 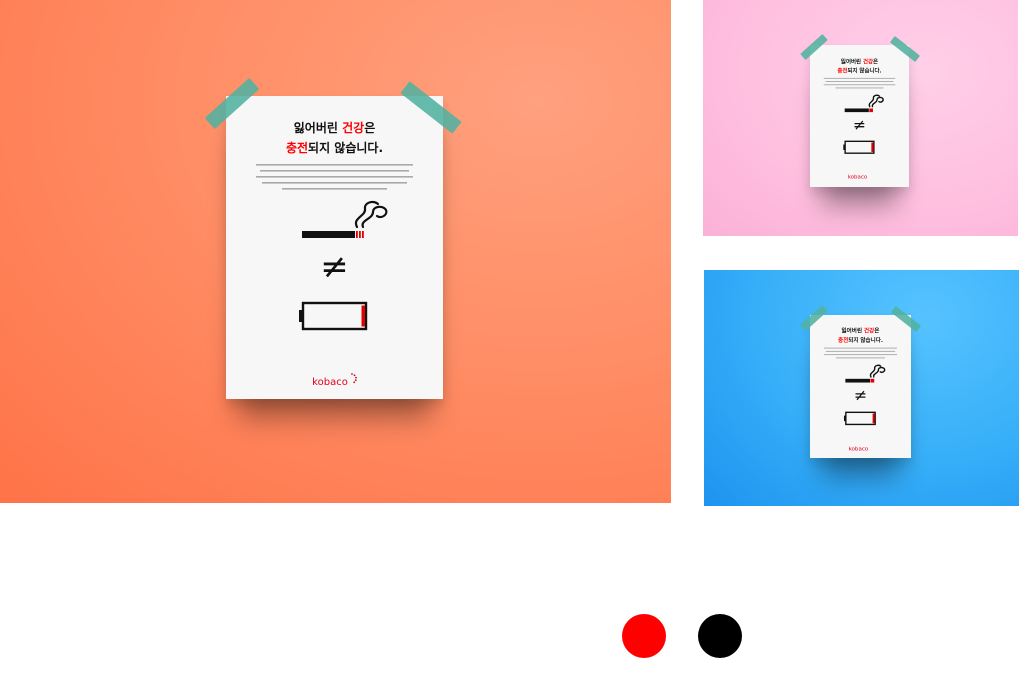 I want to click on mockup-blue-panel: 잃어버린 건강은 충전되지 않습니다. ≠ kobaco, so click(x=861, y=388).